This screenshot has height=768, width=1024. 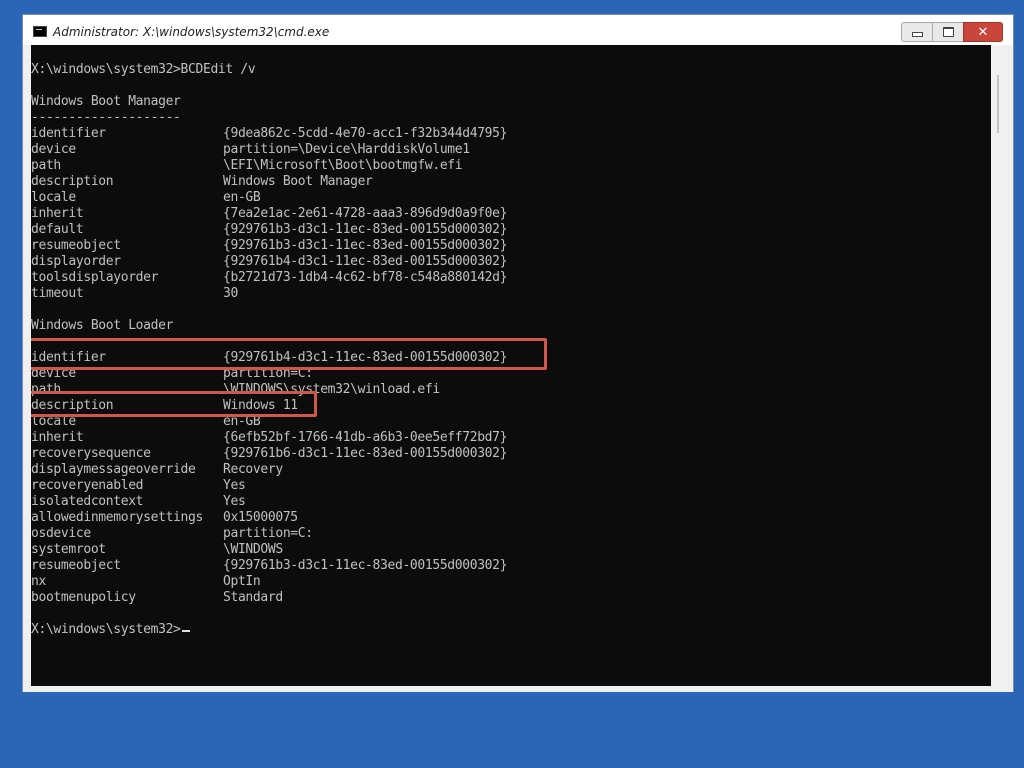 I want to click on bcd-entry-row: path \EFI\Microsoft\Boot\bootmgfw.efi, so click(x=381, y=166).